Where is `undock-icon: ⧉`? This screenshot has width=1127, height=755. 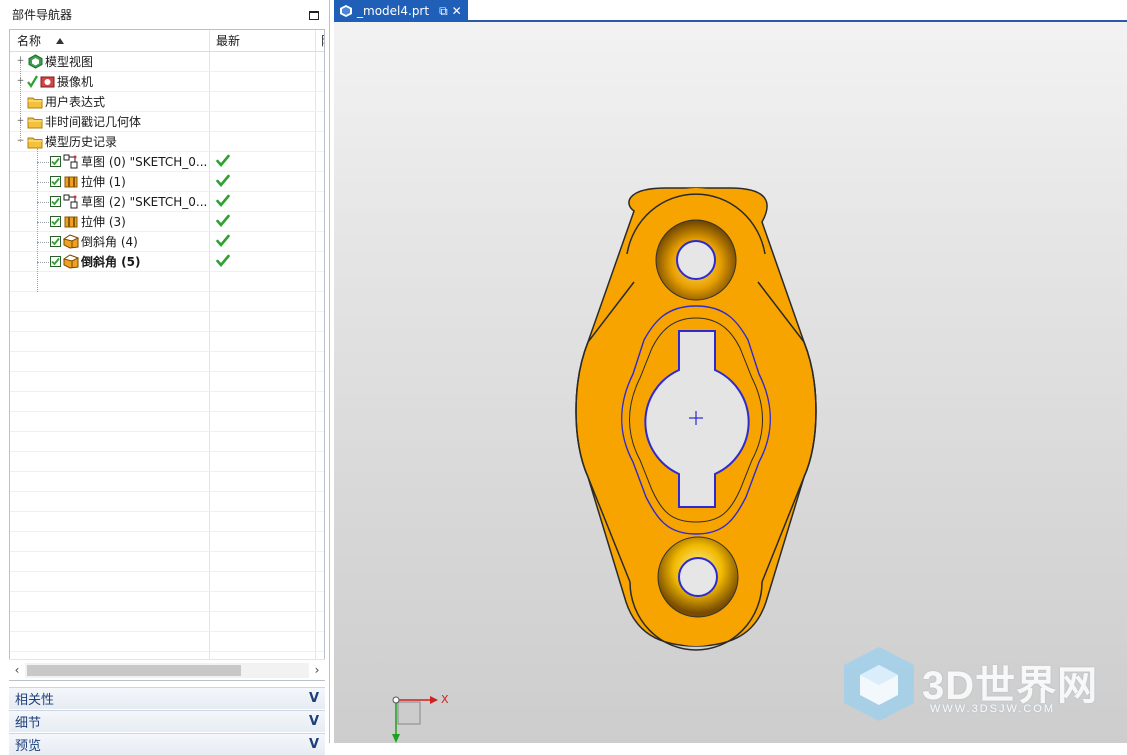
undock-icon: ⧉ is located at coordinates (443, 11).